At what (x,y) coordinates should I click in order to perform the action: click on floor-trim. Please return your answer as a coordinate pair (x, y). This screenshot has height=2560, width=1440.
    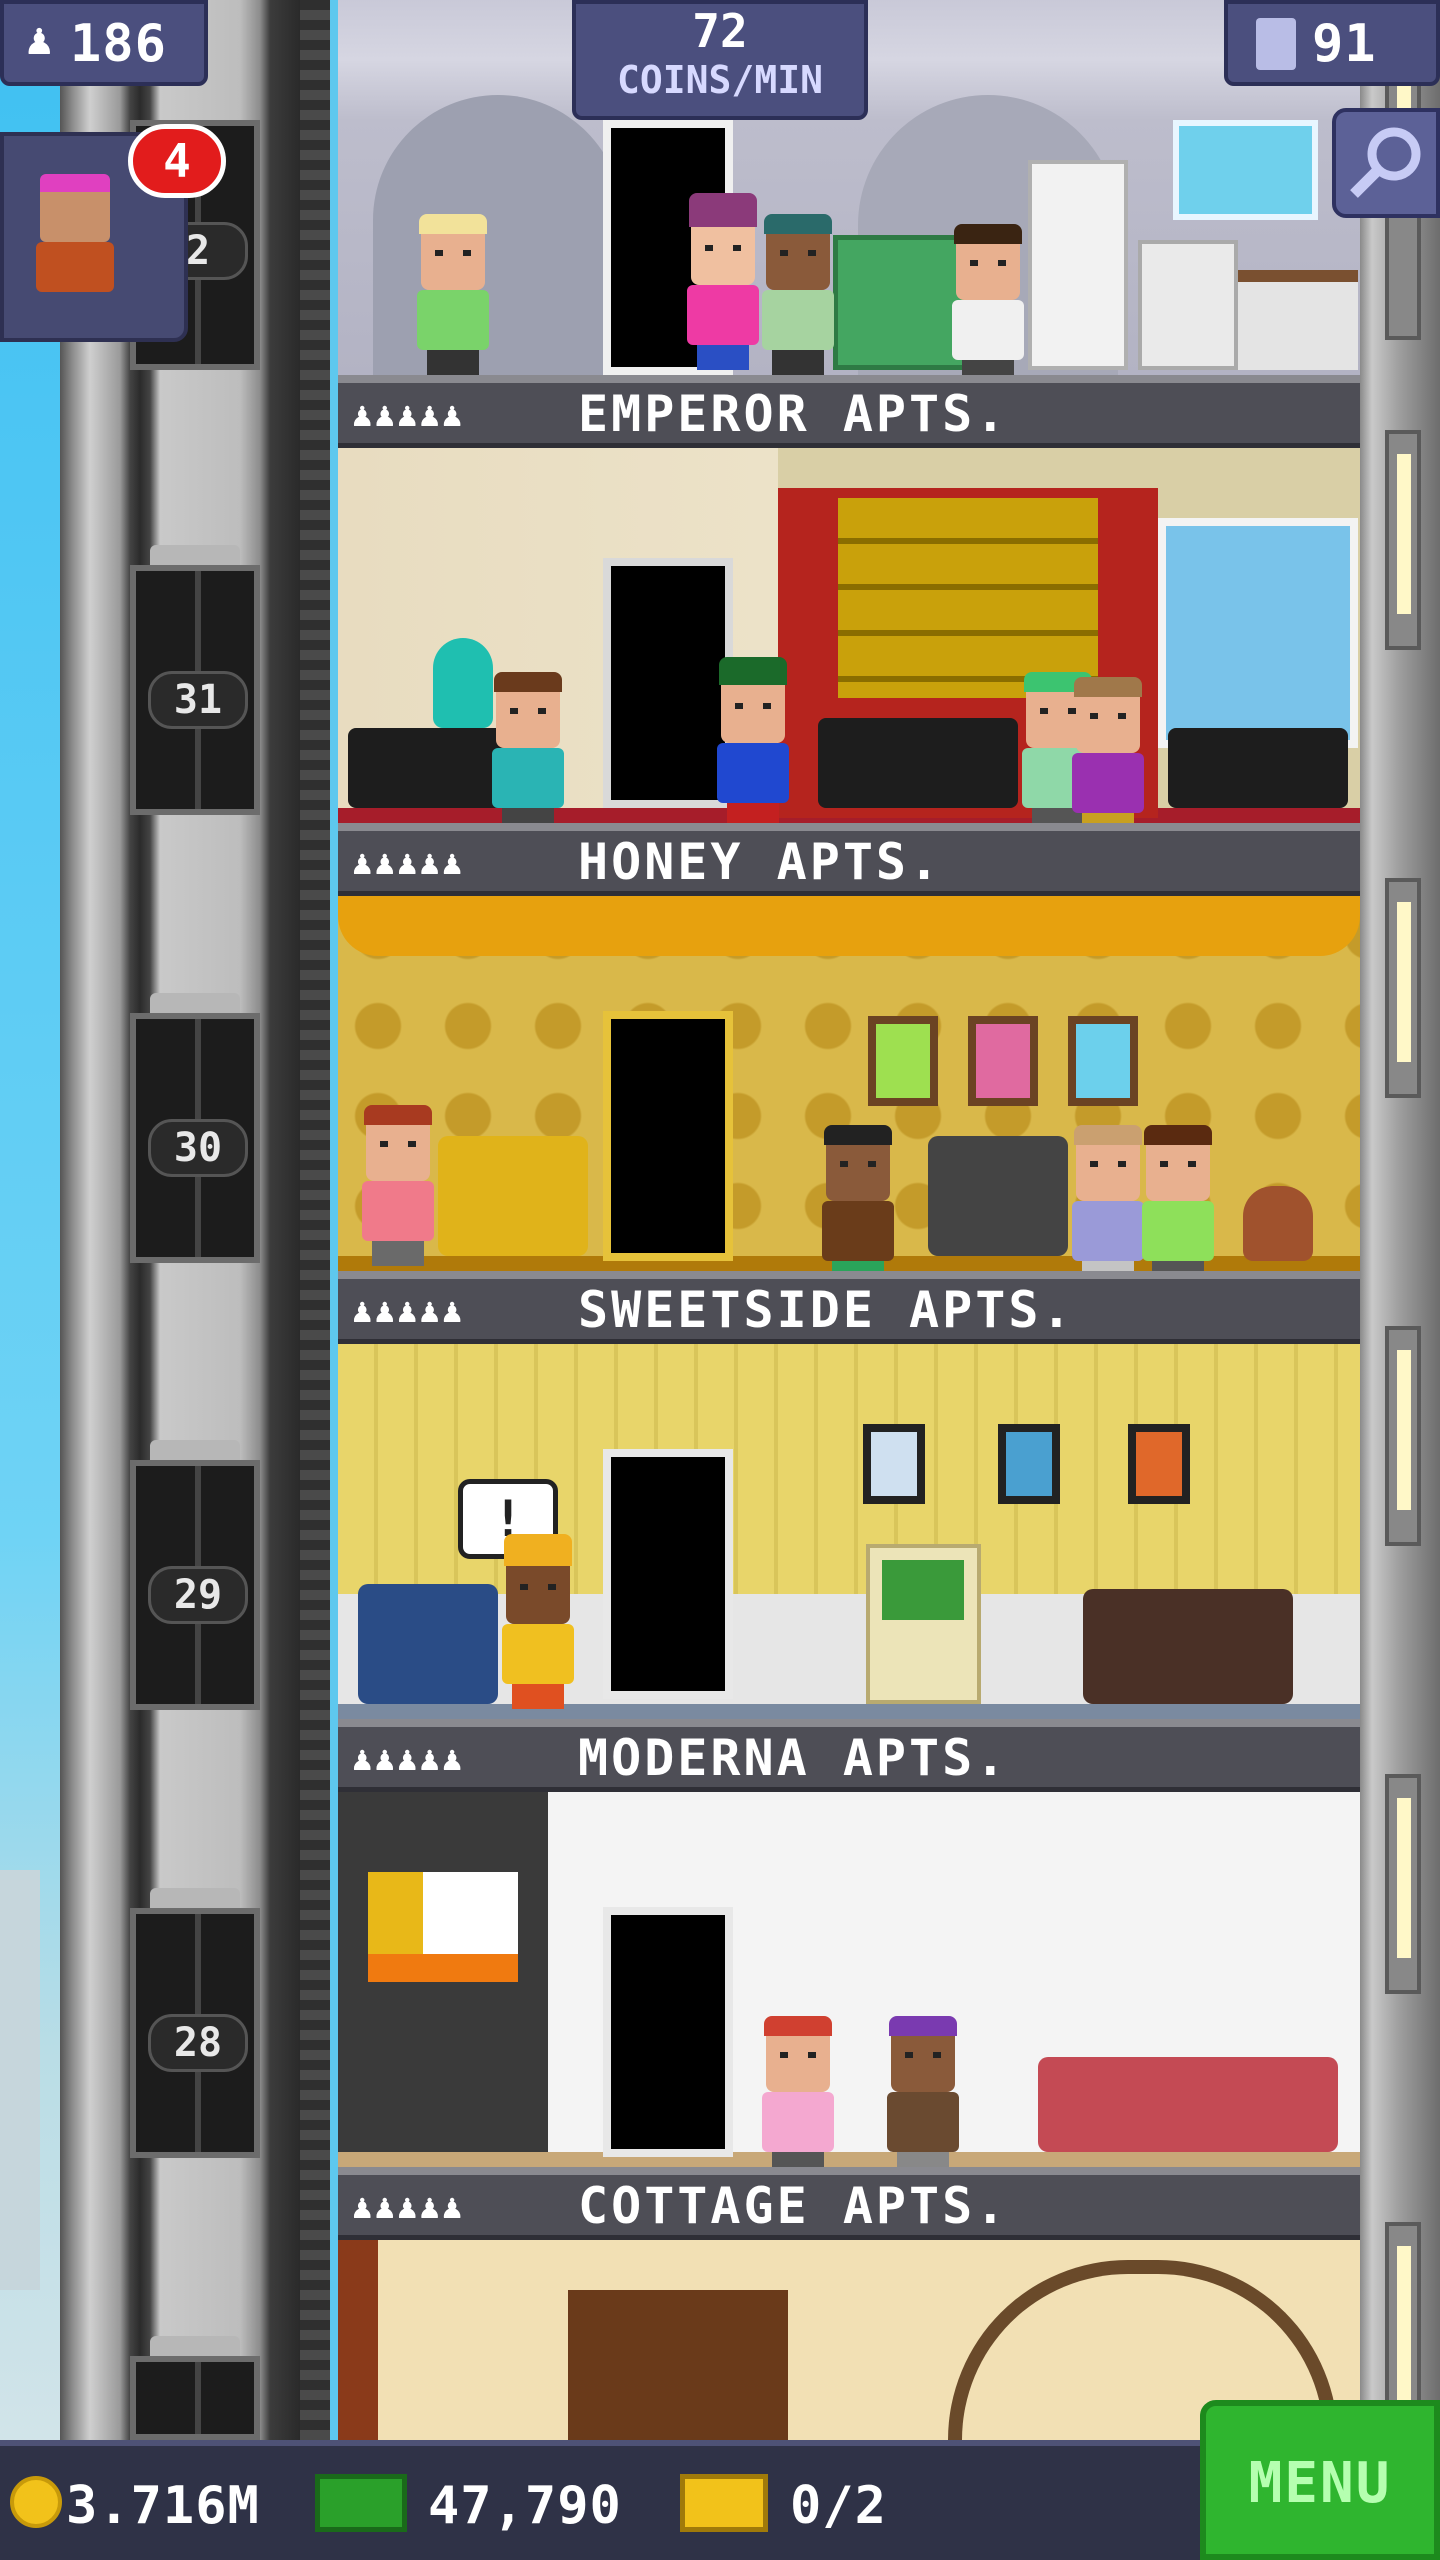
    Looking at the image, I should click on (849, 2159).